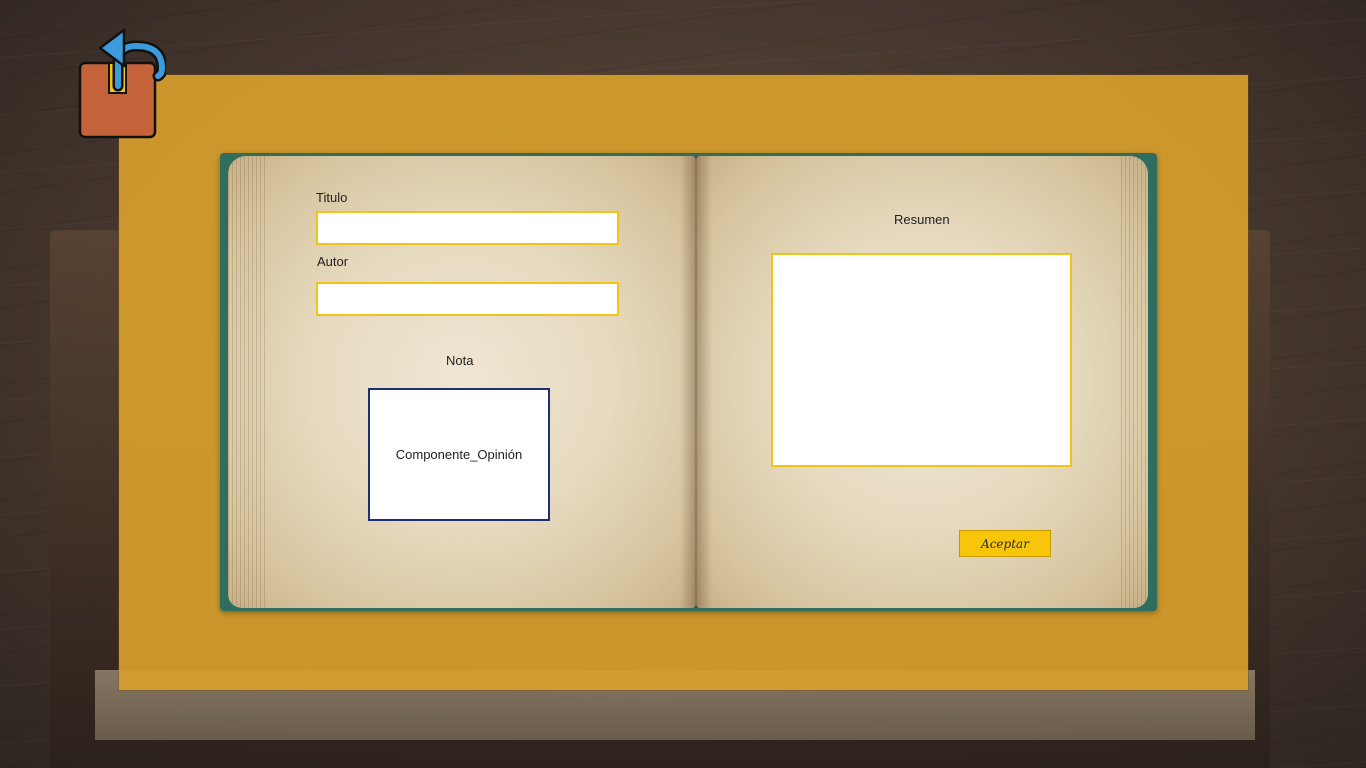 This screenshot has height=768, width=1366. Describe the element at coordinates (460, 360) in the screenshot. I see `rating-label: Nota` at that location.